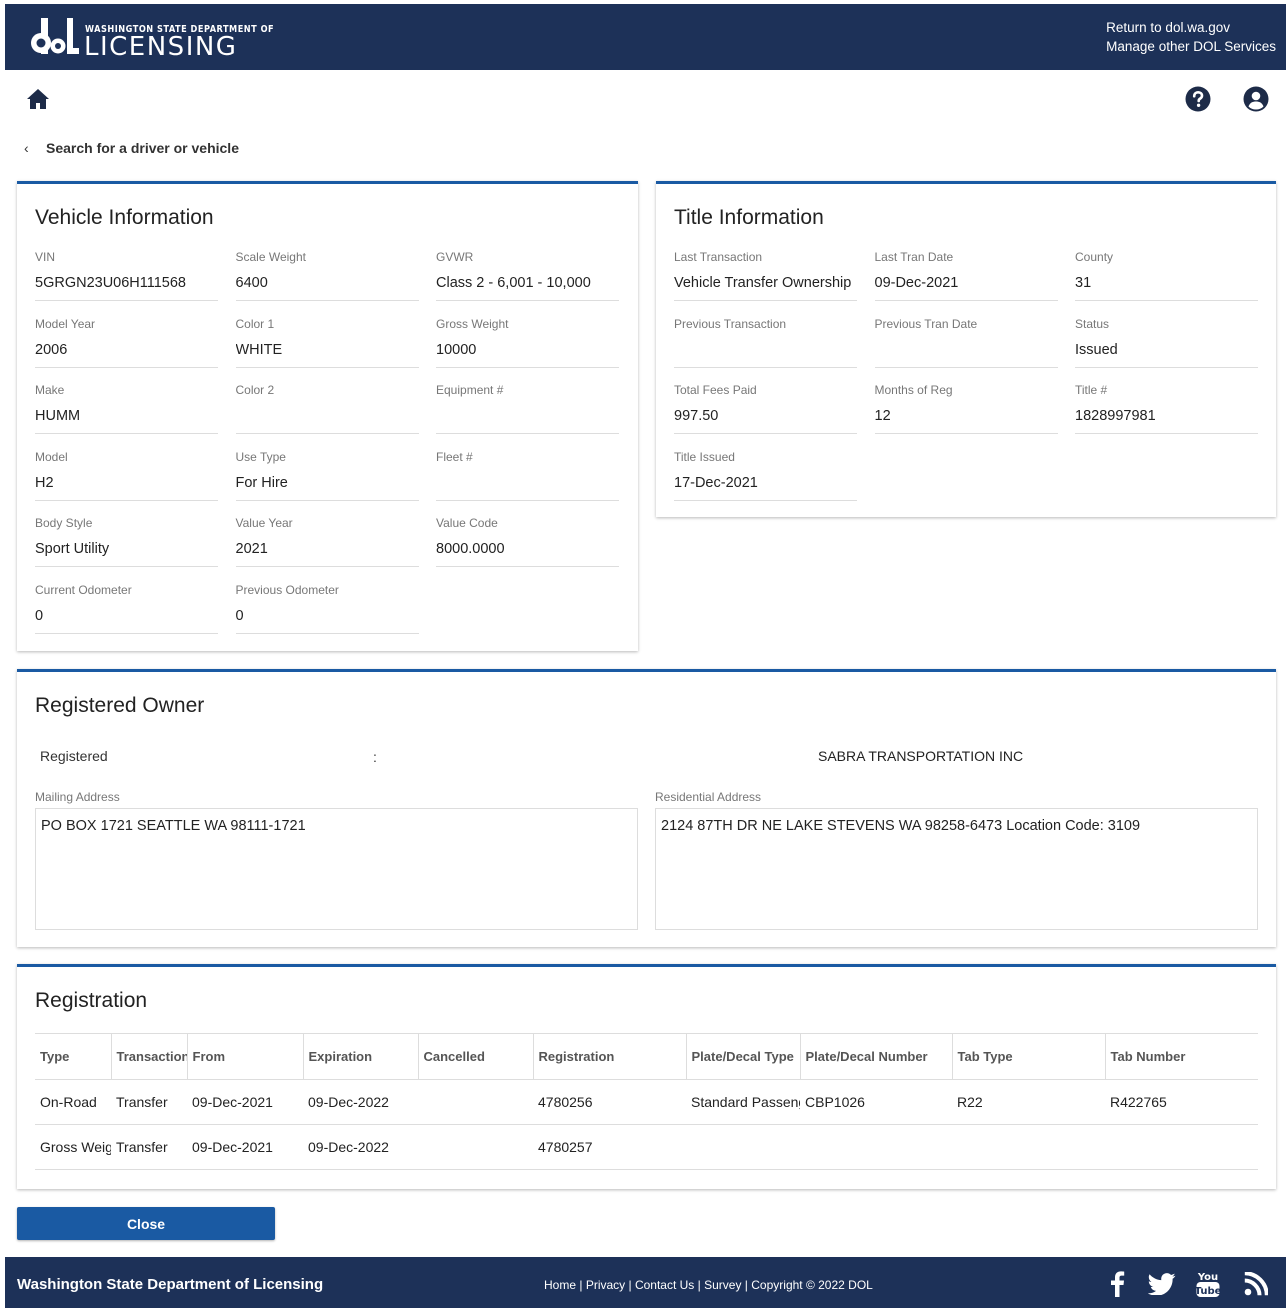  What do you see at coordinates (475, 1056) in the screenshot?
I see `column-header-cancelled: Cancelled` at bounding box center [475, 1056].